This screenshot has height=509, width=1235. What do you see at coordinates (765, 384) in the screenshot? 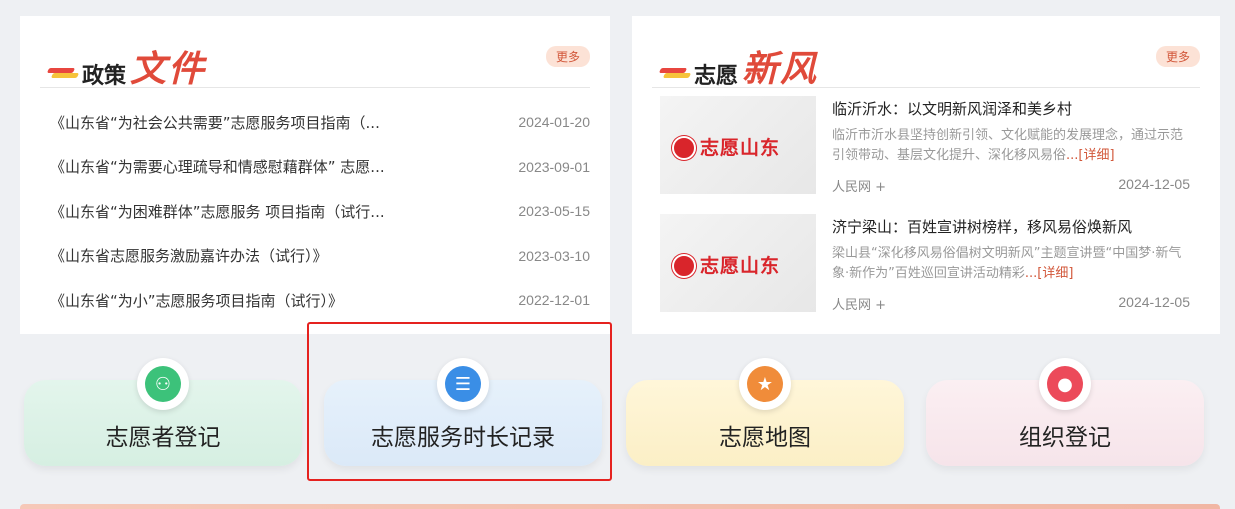
I see `map-icon: ★` at bounding box center [765, 384].